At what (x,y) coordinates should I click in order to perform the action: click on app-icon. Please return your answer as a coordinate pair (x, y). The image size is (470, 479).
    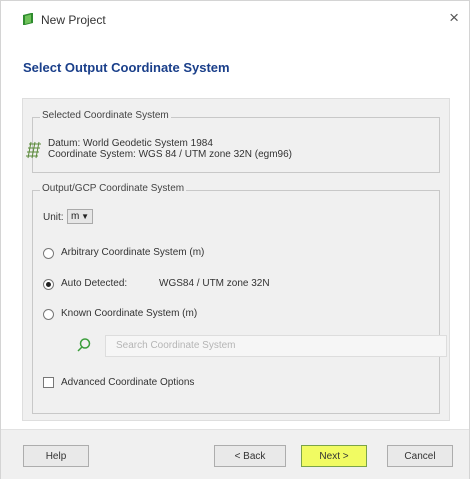
    Looking at the image, I should click on (28, 19).